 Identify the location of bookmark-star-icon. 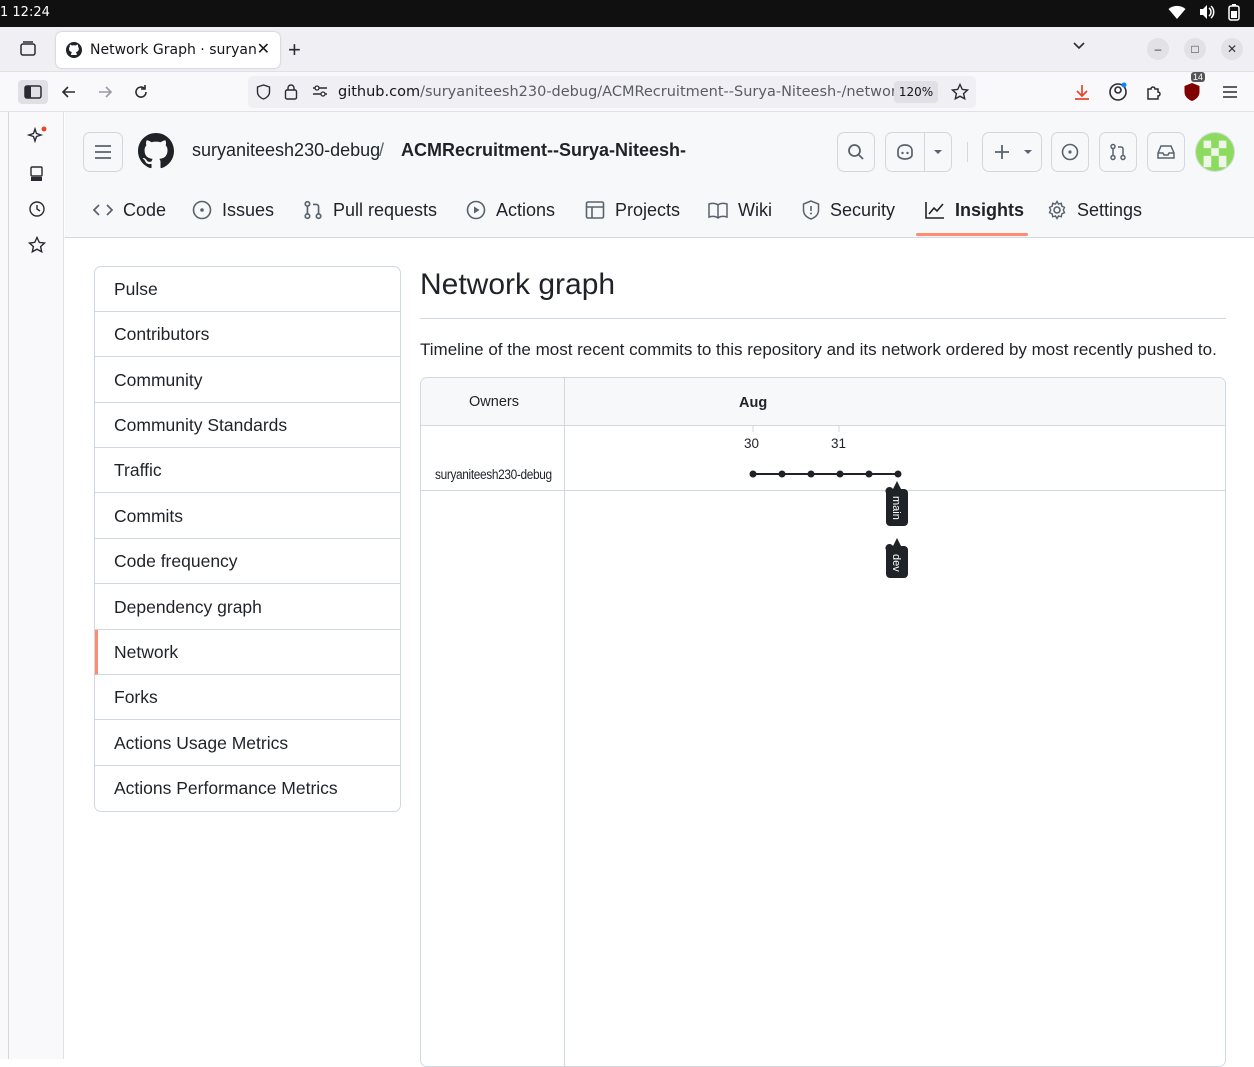
(960, 93).